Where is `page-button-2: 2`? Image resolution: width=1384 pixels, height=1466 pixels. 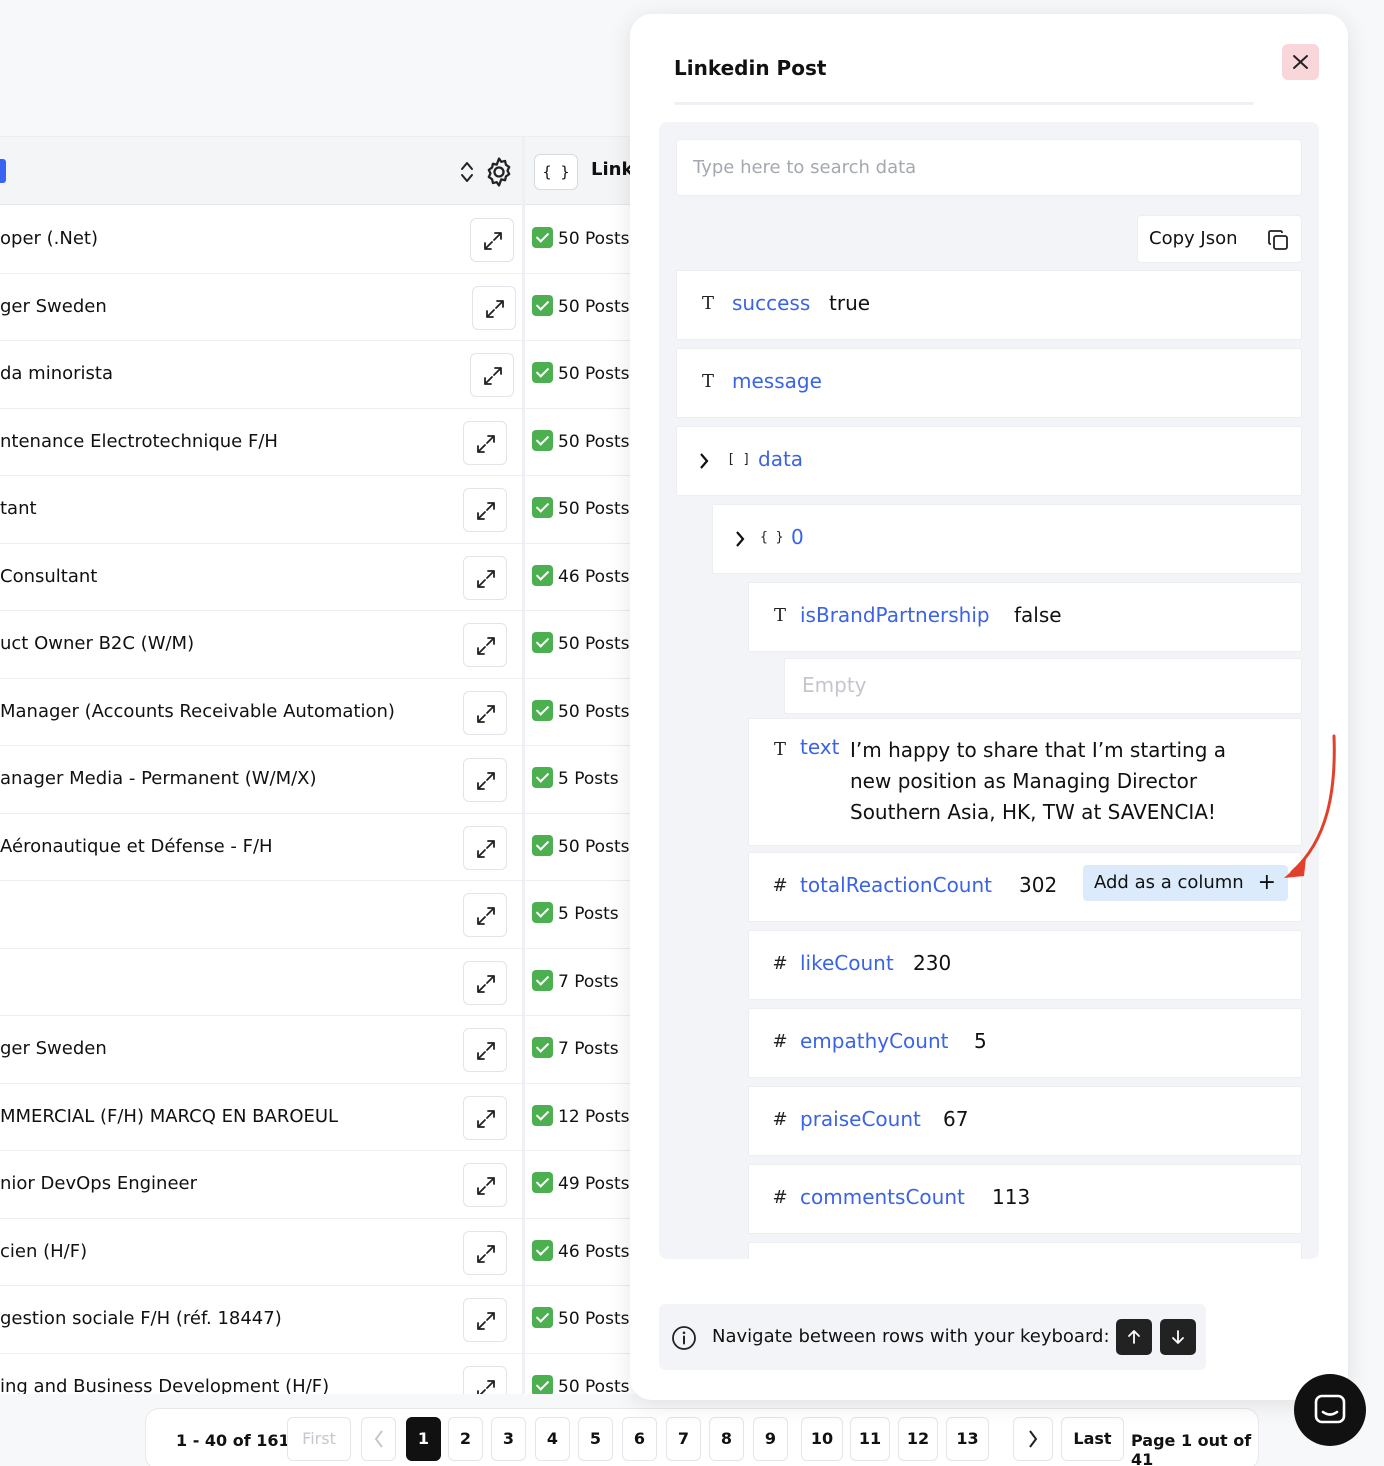 page-button-2: 2 is located at coordinates (465, 1439).